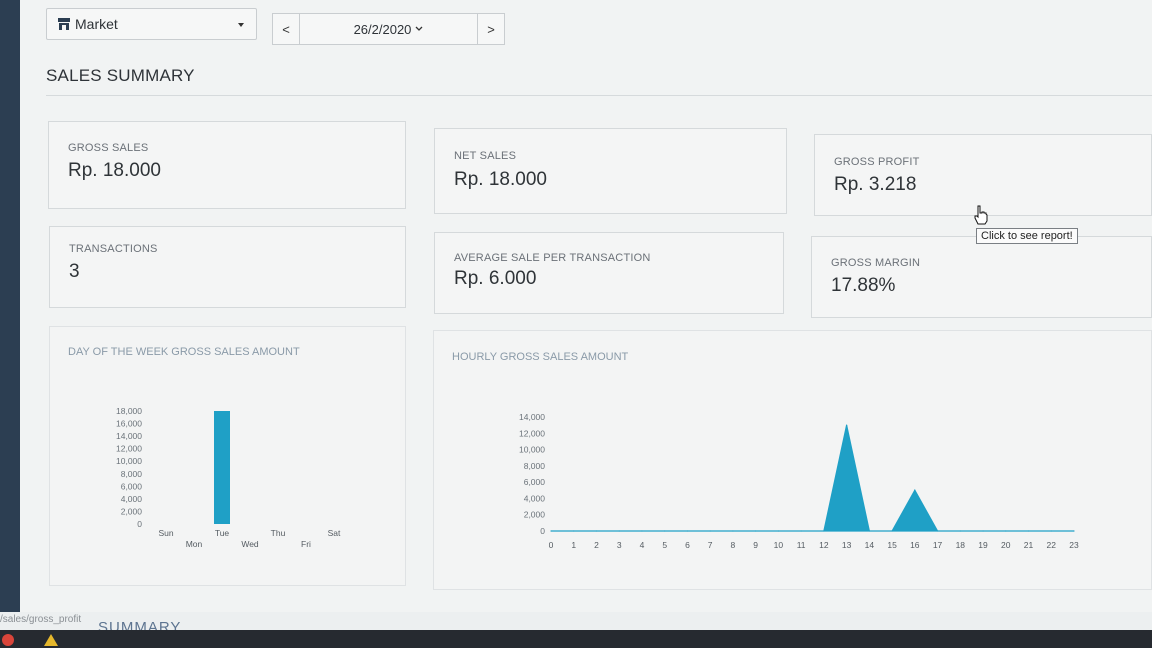  What do you see at coordinates (491, 29) in the screenshot?
I see `date-next-button: >` at bounding box center [491, 29].